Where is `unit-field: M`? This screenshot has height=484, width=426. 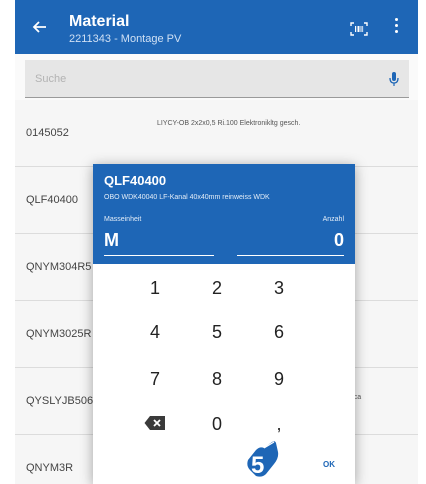 unit-field: M is located at coordinates (159, 243).